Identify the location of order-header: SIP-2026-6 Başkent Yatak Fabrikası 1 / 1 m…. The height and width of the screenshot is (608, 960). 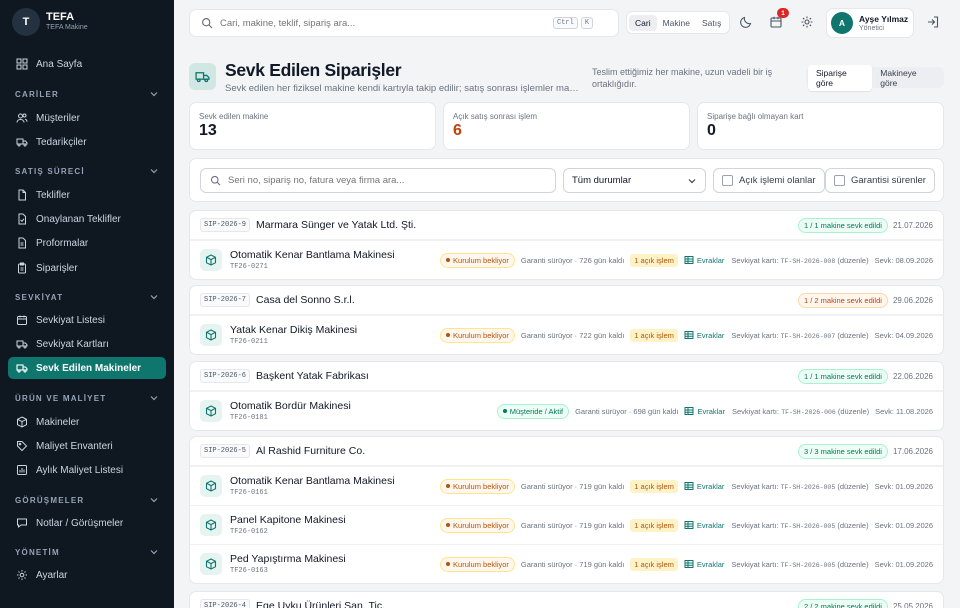
(566, 376).